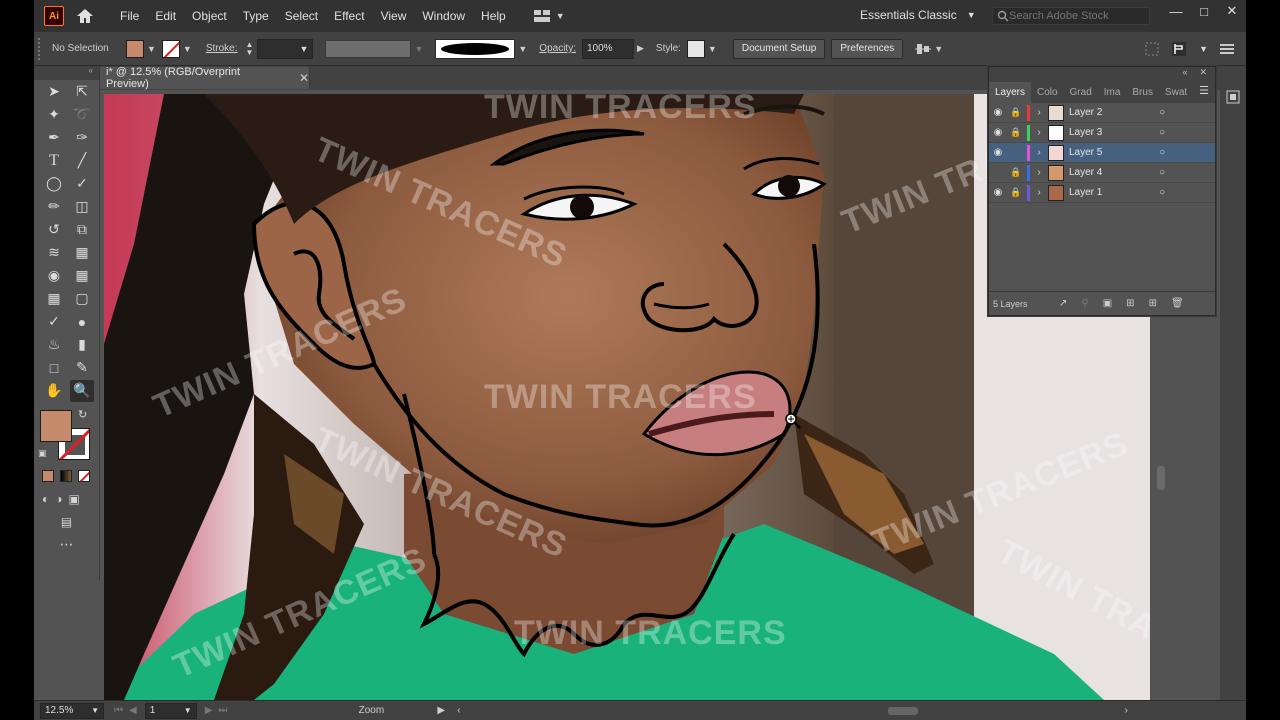 This screenshot has width=1280, height=720. Describe the element at coordinates (54, 207) in the screenshot. I see `pencil-tool-icon: ✏` at that location.